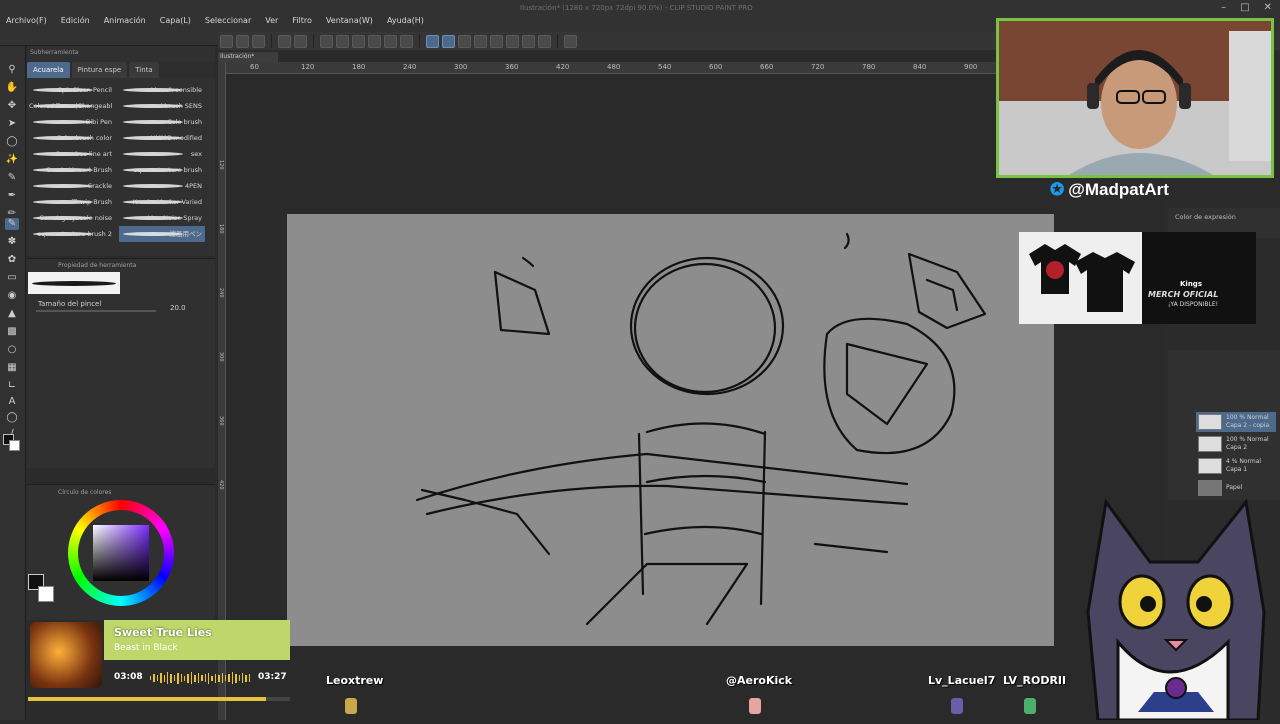 The width and height of the screenshot is (1280, 724). I want to click on clear-icon, so click(326, 41).